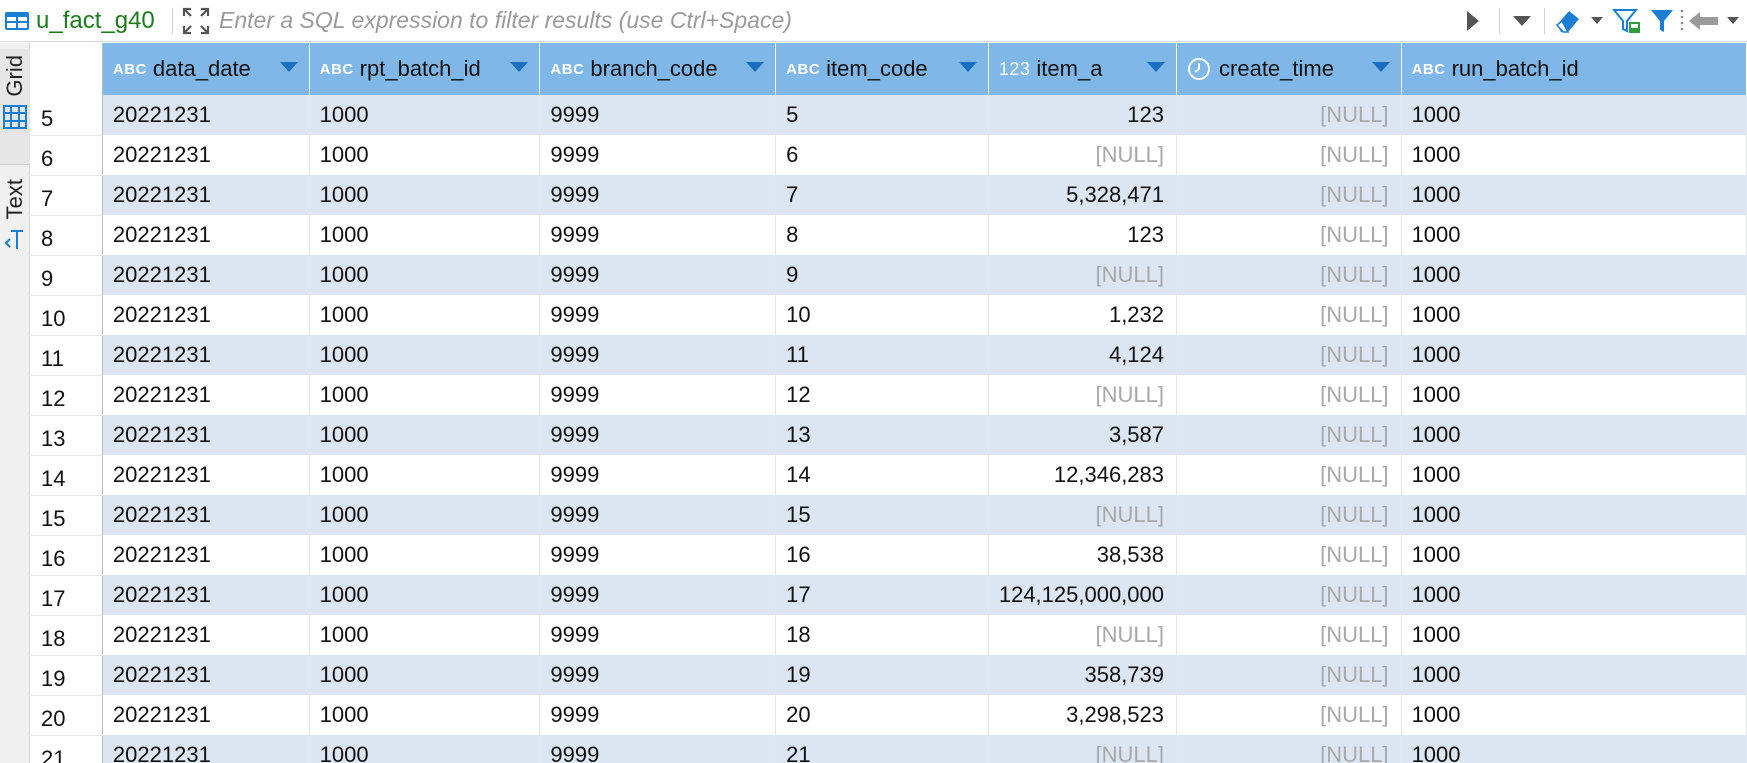 The image size is (1747, 763). I want to click on table-row: 20 20221231 1000 9999 20 3,298,523 [NULL] 1000, so click(889, 715).